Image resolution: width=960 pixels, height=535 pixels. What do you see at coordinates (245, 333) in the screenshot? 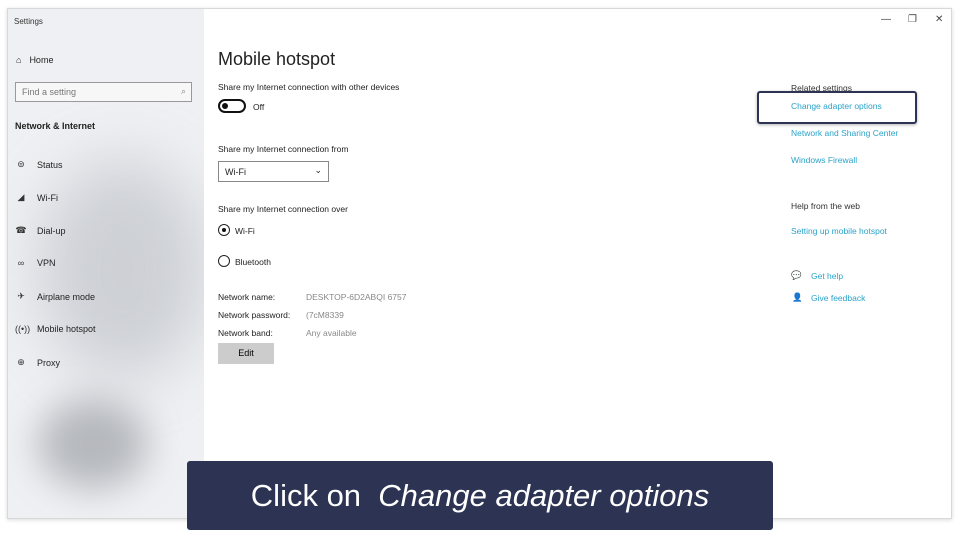
I see `network-band-label: Network band:` at bounding box center [245, 333].